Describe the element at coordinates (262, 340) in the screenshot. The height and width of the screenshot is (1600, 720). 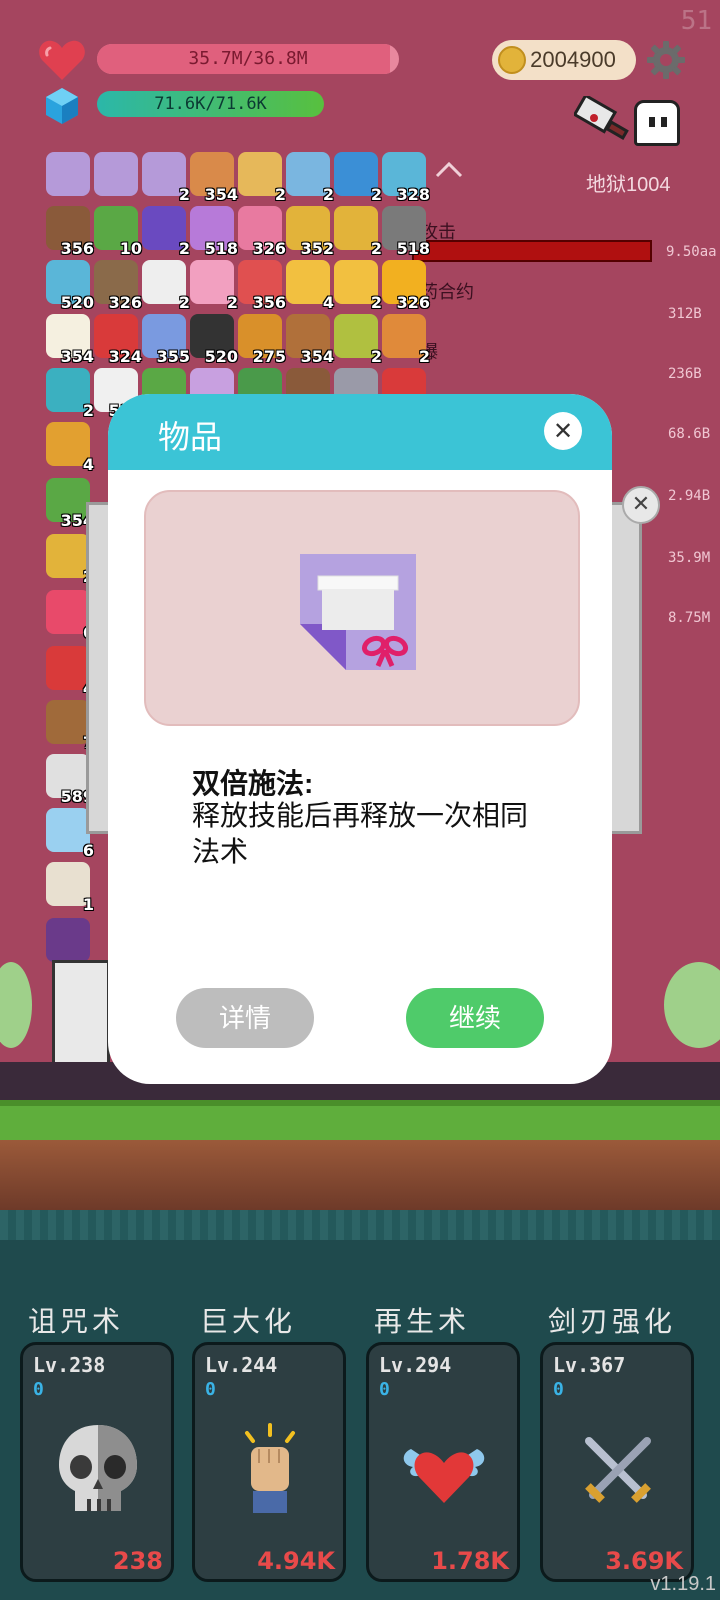
I see `pie-icon: 275` at that location.